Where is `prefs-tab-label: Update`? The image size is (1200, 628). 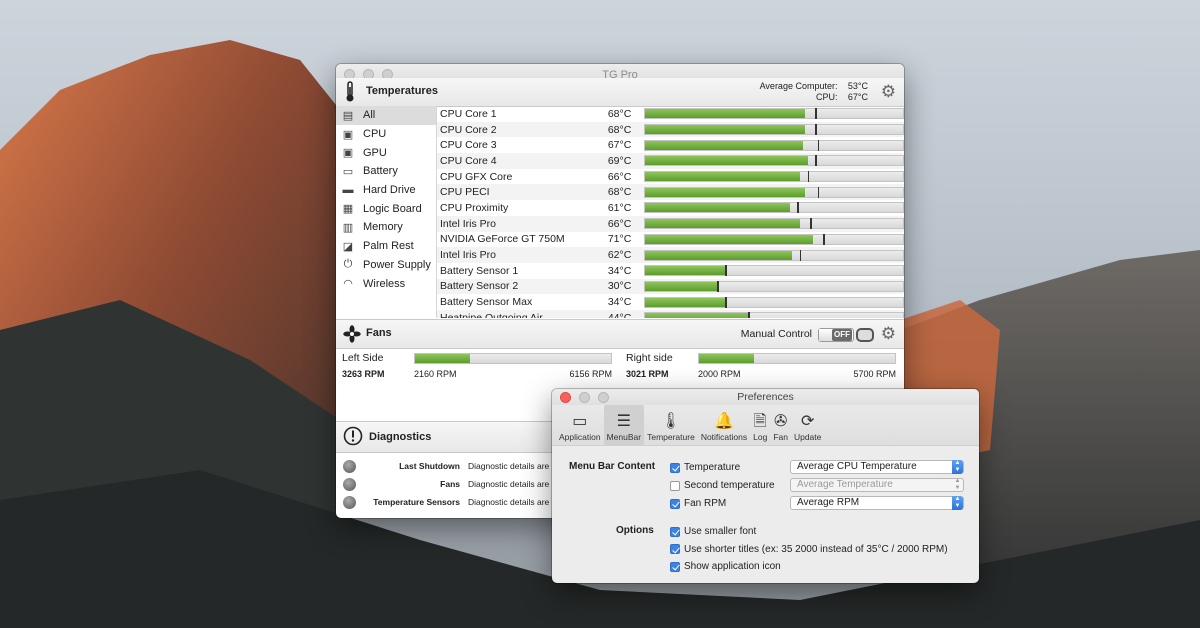
prefs-tab-label: Update is located at coordinates (807, 437).